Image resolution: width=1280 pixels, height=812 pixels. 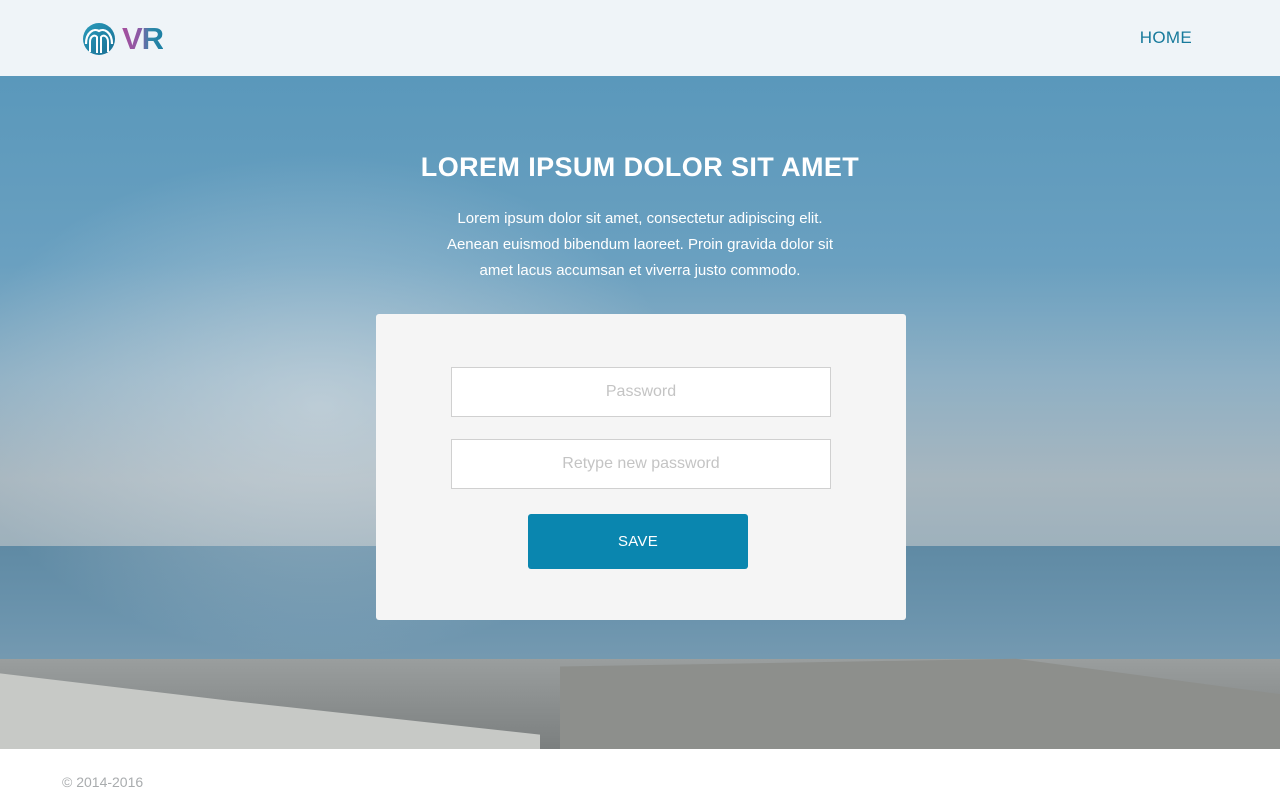 I want to click on nav-home-link: HOME, so click(x=1166, y=38).